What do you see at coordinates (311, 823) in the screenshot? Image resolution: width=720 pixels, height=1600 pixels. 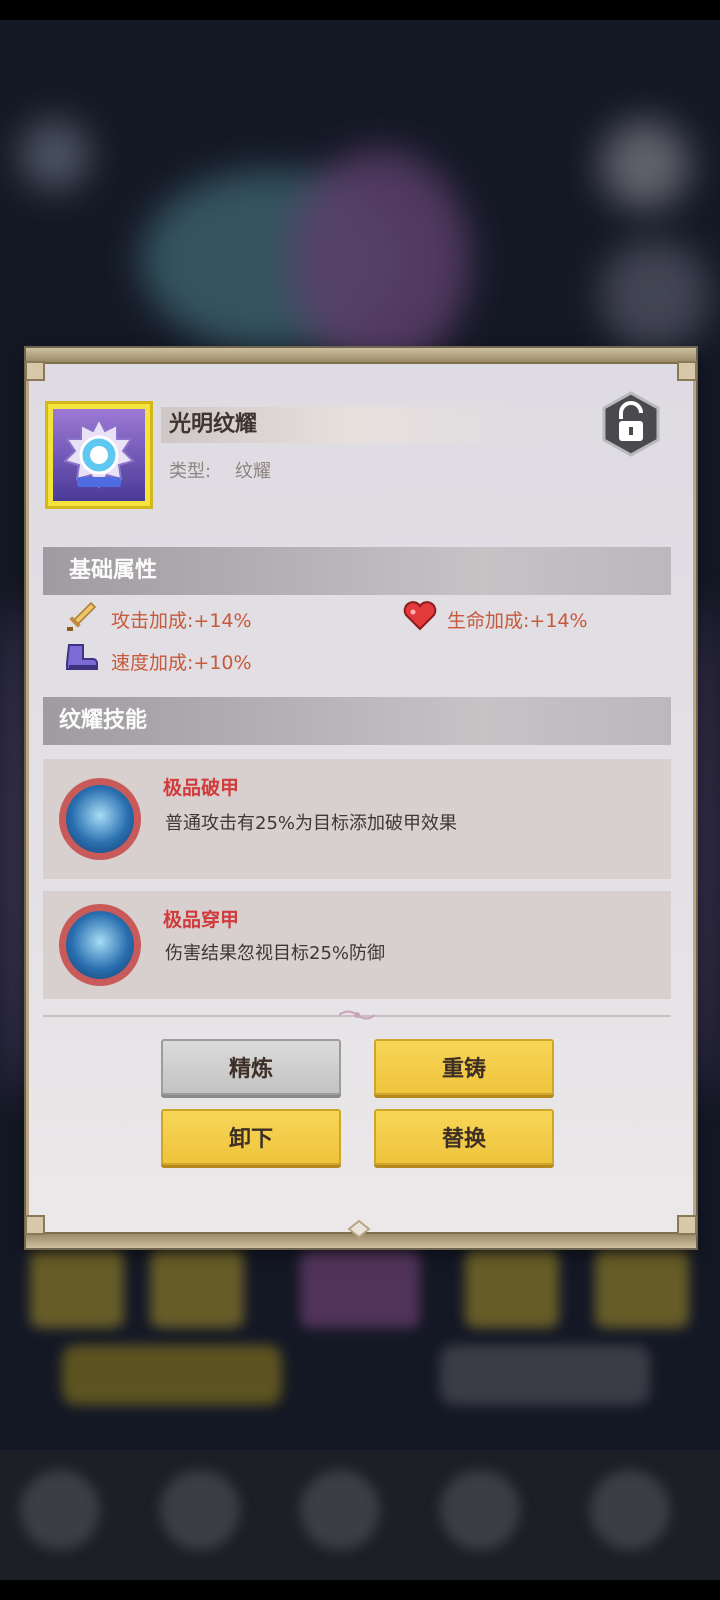 I see `skill-description: 普通攻击有25%为目标添加破甲效果` at bounding box center [311, 823].